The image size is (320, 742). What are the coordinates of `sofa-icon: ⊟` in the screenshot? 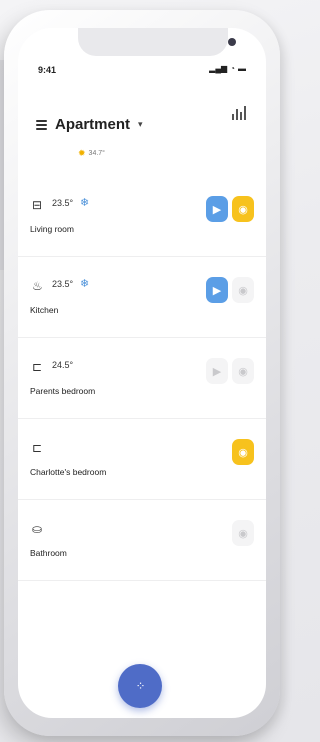 It's located at (37, 205).